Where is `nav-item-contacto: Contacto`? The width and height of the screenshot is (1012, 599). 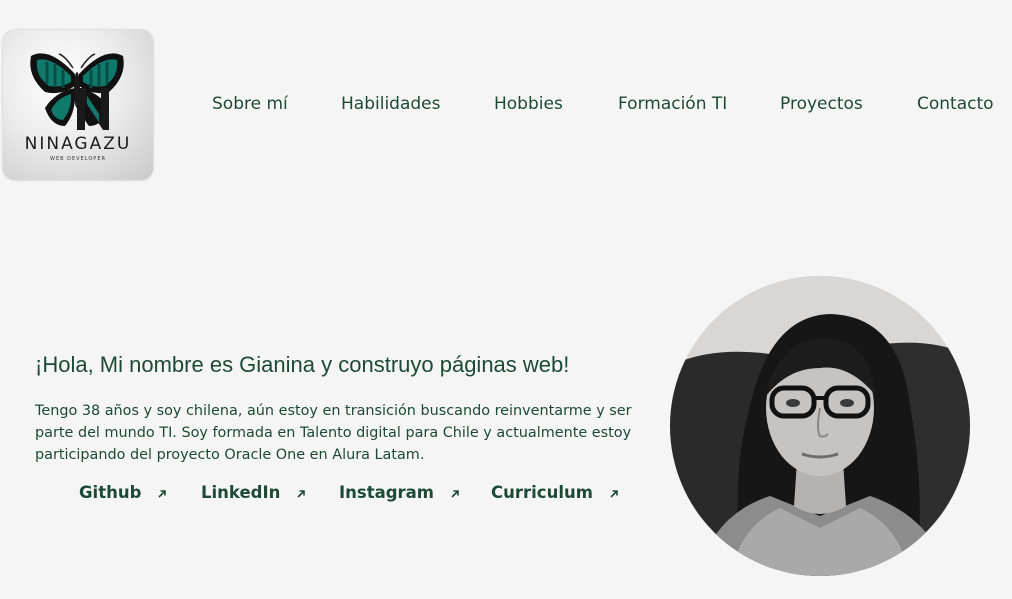
nav-item-contacto: Contacto is located at coordinates (955, 104).